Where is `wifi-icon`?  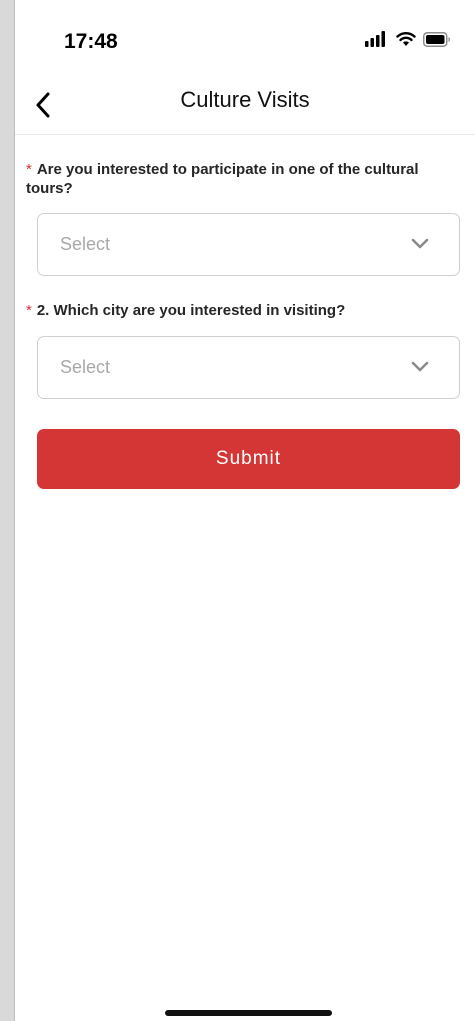
wifi-icon is located at coordinates (406, 39).